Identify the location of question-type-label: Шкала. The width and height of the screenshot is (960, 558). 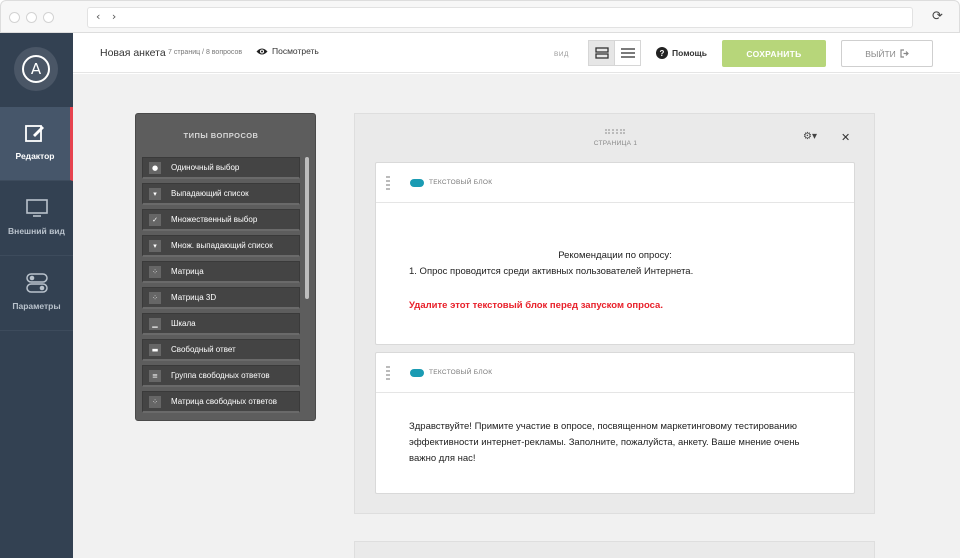
(183, 323).